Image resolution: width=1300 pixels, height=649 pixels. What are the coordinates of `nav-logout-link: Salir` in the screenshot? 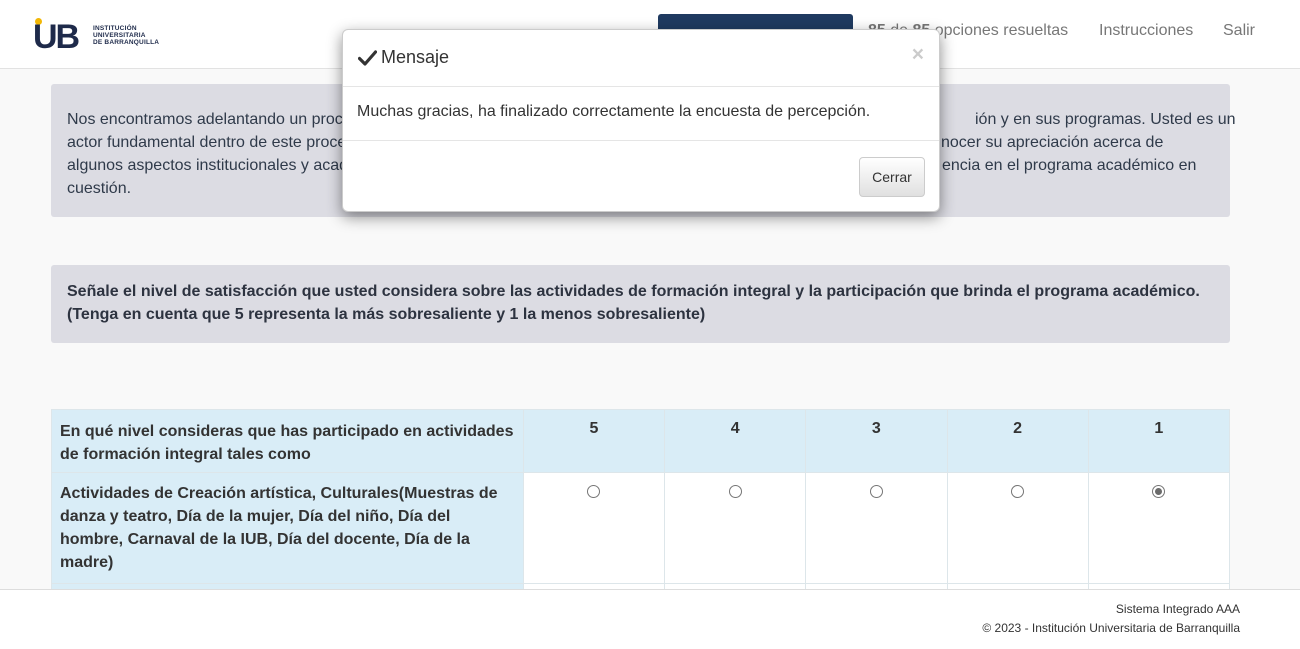 It's located at (1239, 31).